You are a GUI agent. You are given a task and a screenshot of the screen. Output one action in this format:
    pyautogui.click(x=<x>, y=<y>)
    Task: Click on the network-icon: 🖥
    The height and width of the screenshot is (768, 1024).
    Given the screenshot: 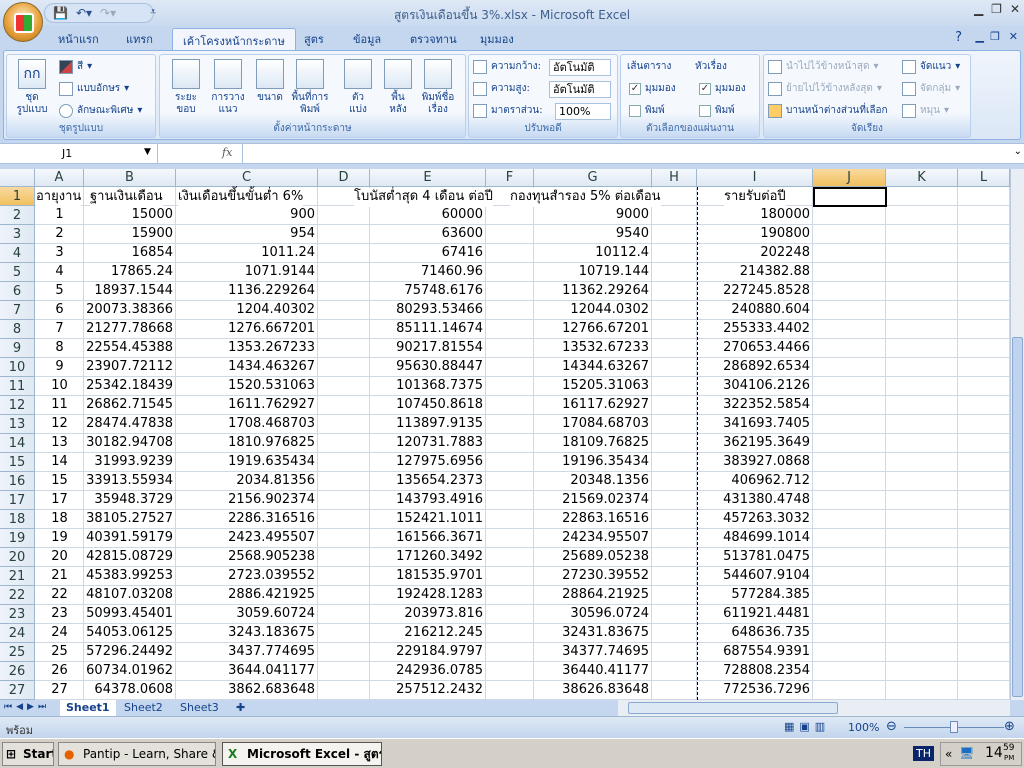 What is the action you would take?
    pyautogui.click(x=966, y=753)
    